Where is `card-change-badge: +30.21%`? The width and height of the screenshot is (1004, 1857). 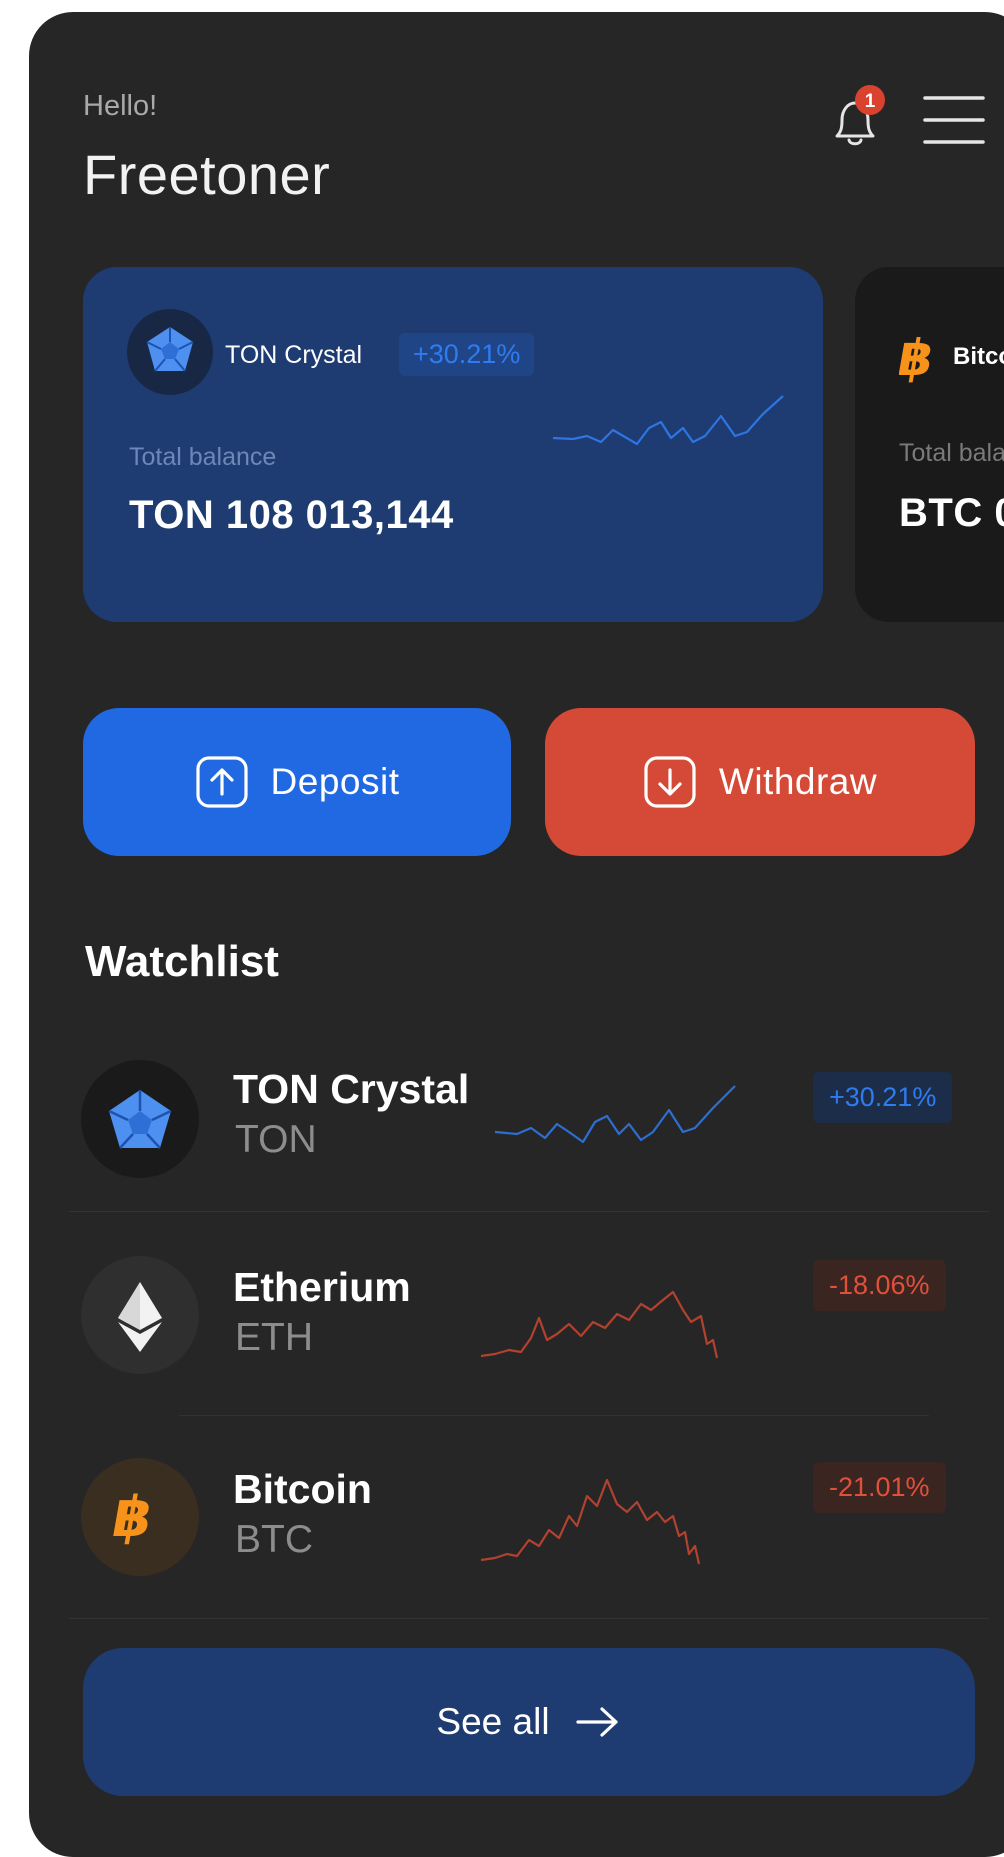 card-change-badge: +30.21% is located at coordinates (467, 354).